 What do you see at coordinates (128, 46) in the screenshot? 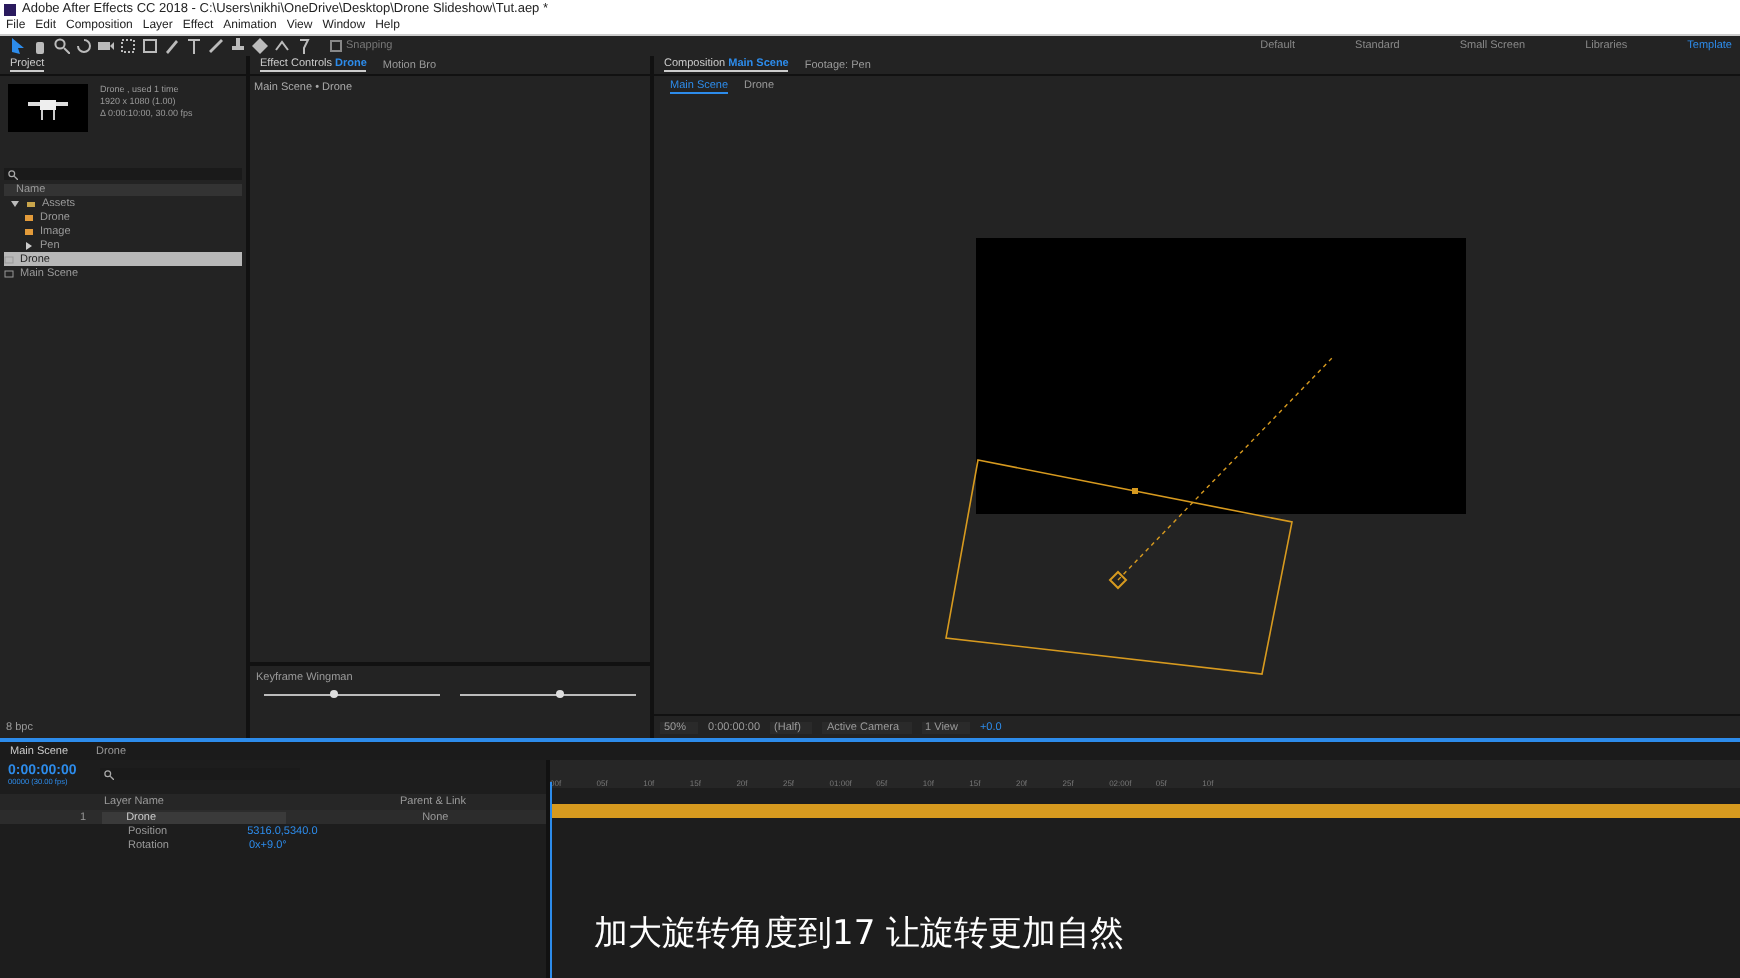
I see `pan-behind-icon` at bounding box center [128, 46].